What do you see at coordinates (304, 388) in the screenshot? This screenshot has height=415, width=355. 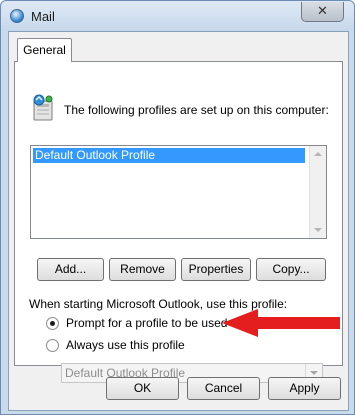 I see `apply-button: Apply` at bounding box center [304, 388].